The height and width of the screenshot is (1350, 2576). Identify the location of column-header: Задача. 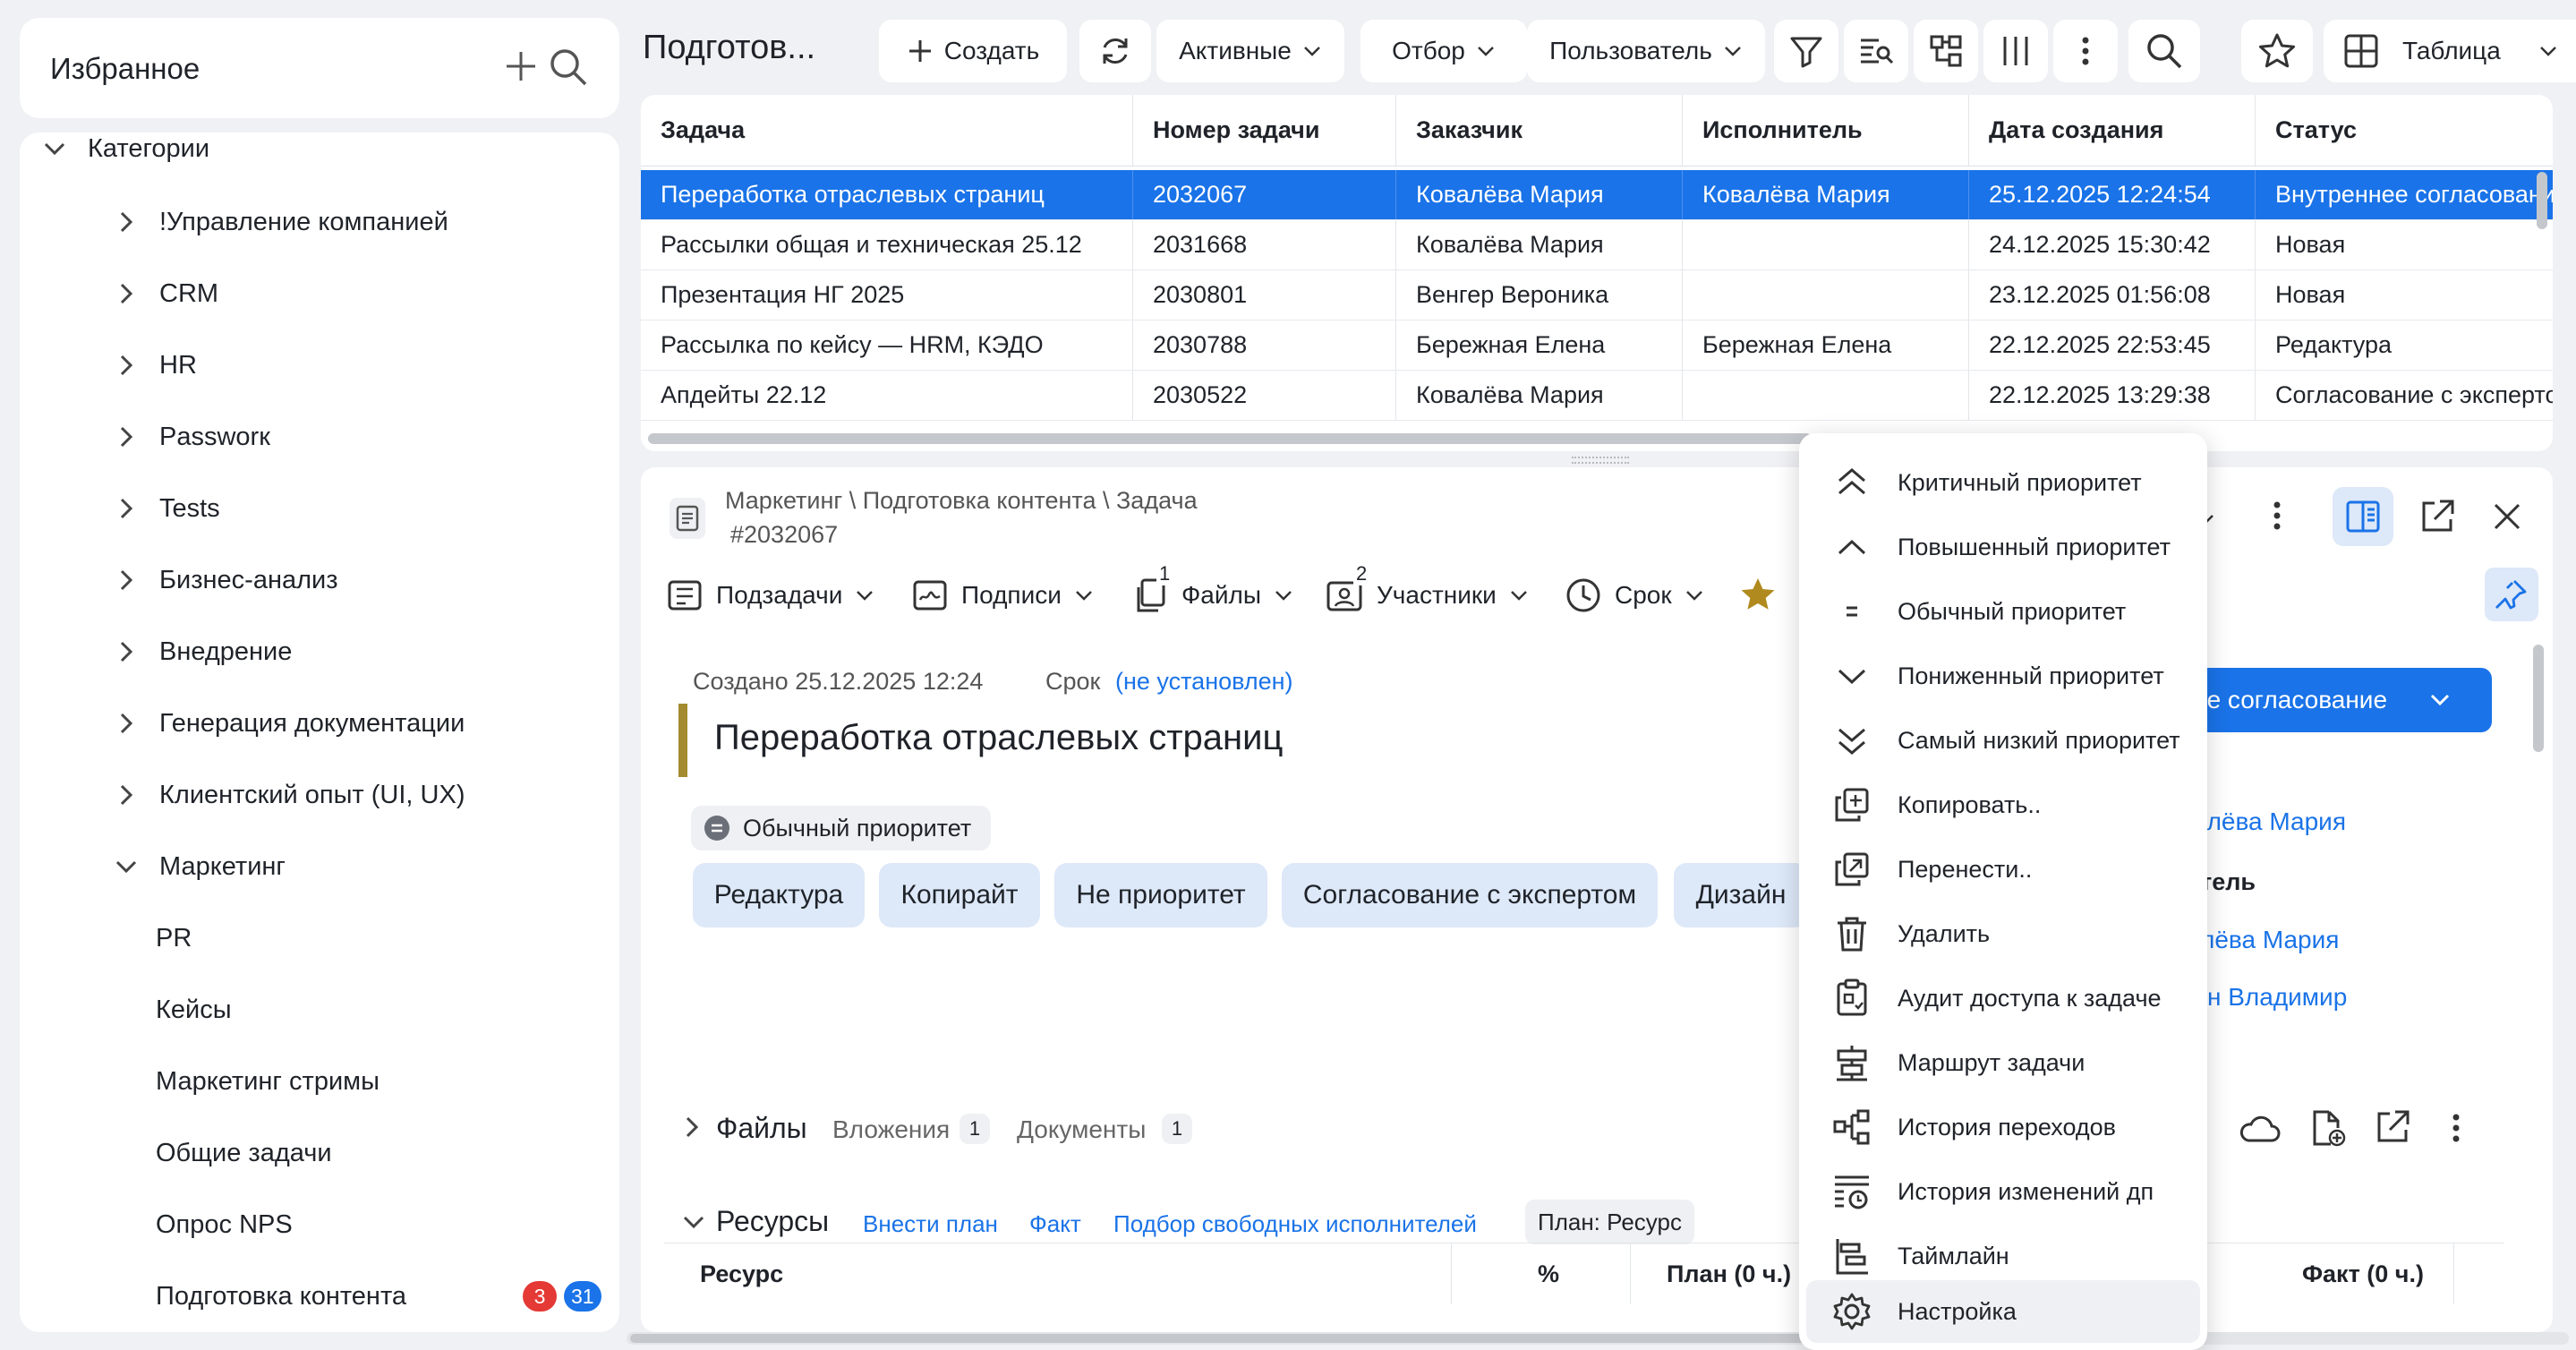
(887, 130).